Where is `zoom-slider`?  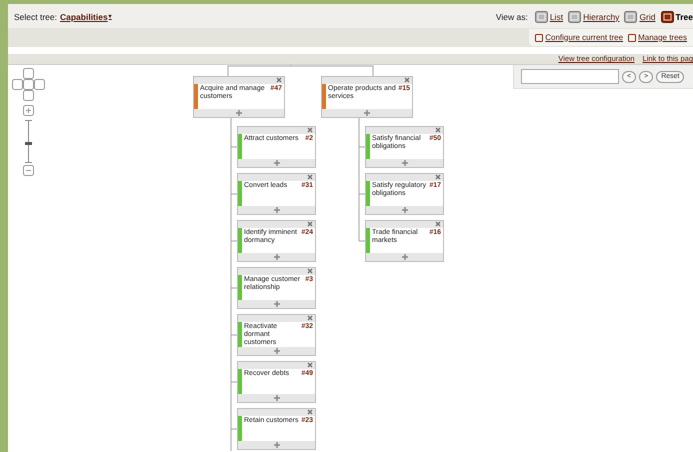
zoom-slider is located at coordinates (28, 141).